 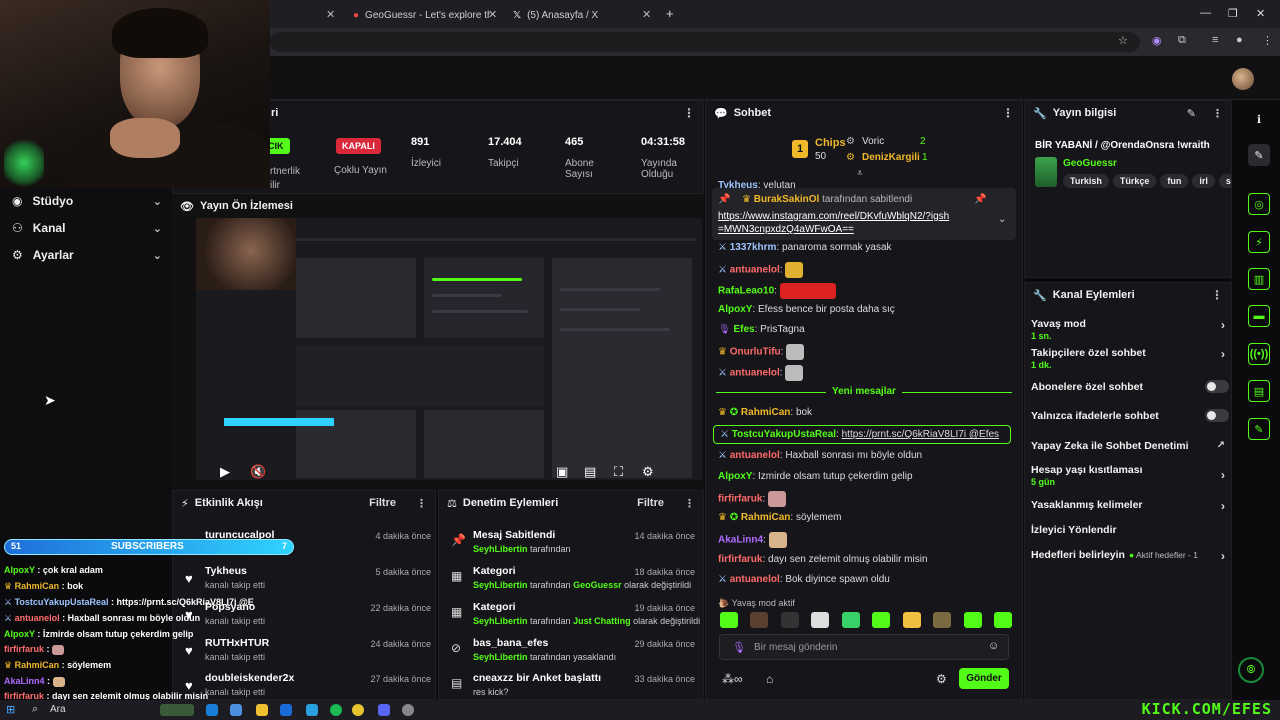 What do you see at coordinates (562, 472) in the screenshot?
I see `pip-icon: ▣` at bounding box center [562, 472].